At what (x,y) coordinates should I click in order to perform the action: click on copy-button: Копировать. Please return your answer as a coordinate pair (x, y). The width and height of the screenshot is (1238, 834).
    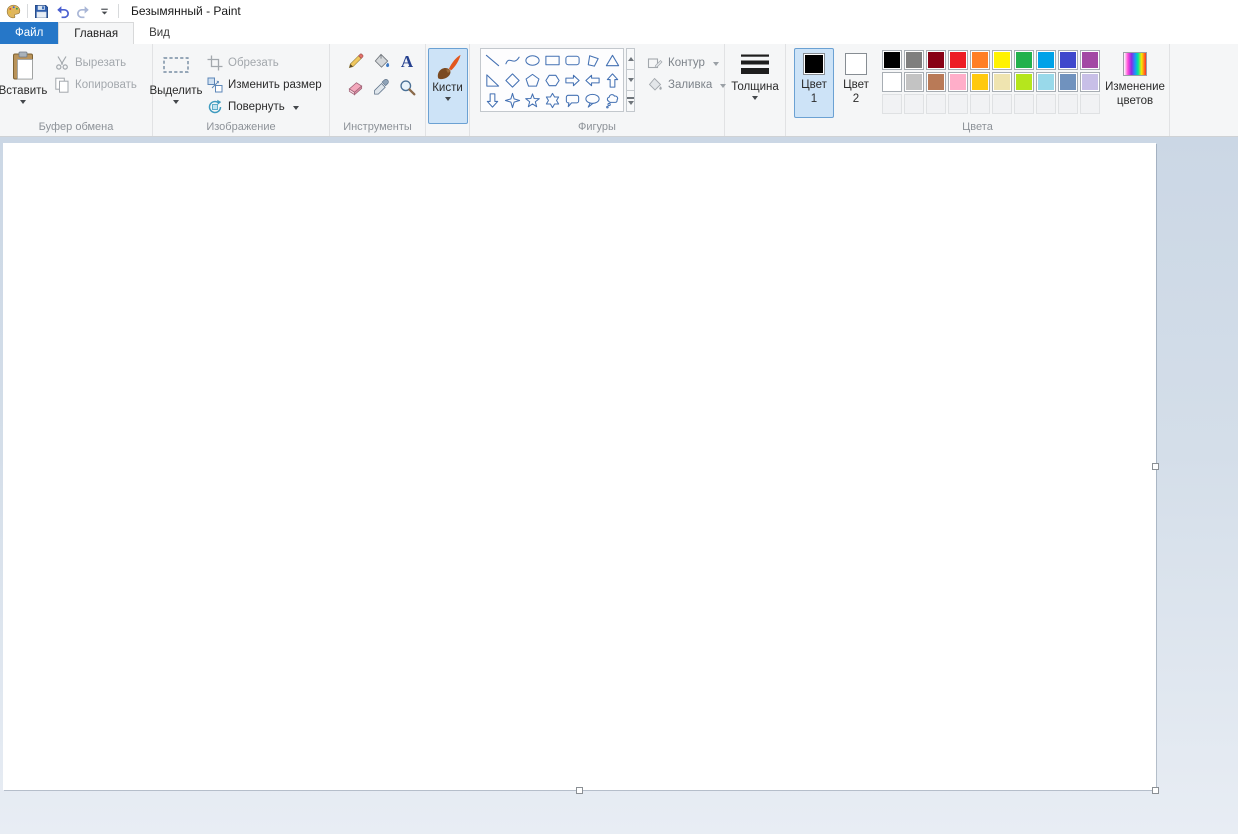
    Looking at the image, I should click on (95, 85).